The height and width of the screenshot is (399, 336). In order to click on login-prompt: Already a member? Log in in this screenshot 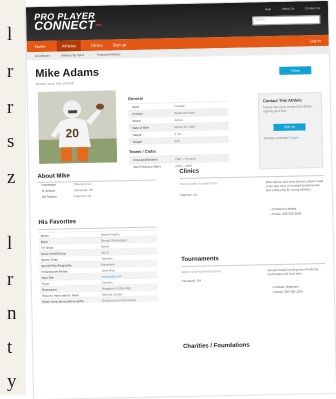, I will do `click(281, 138)`.